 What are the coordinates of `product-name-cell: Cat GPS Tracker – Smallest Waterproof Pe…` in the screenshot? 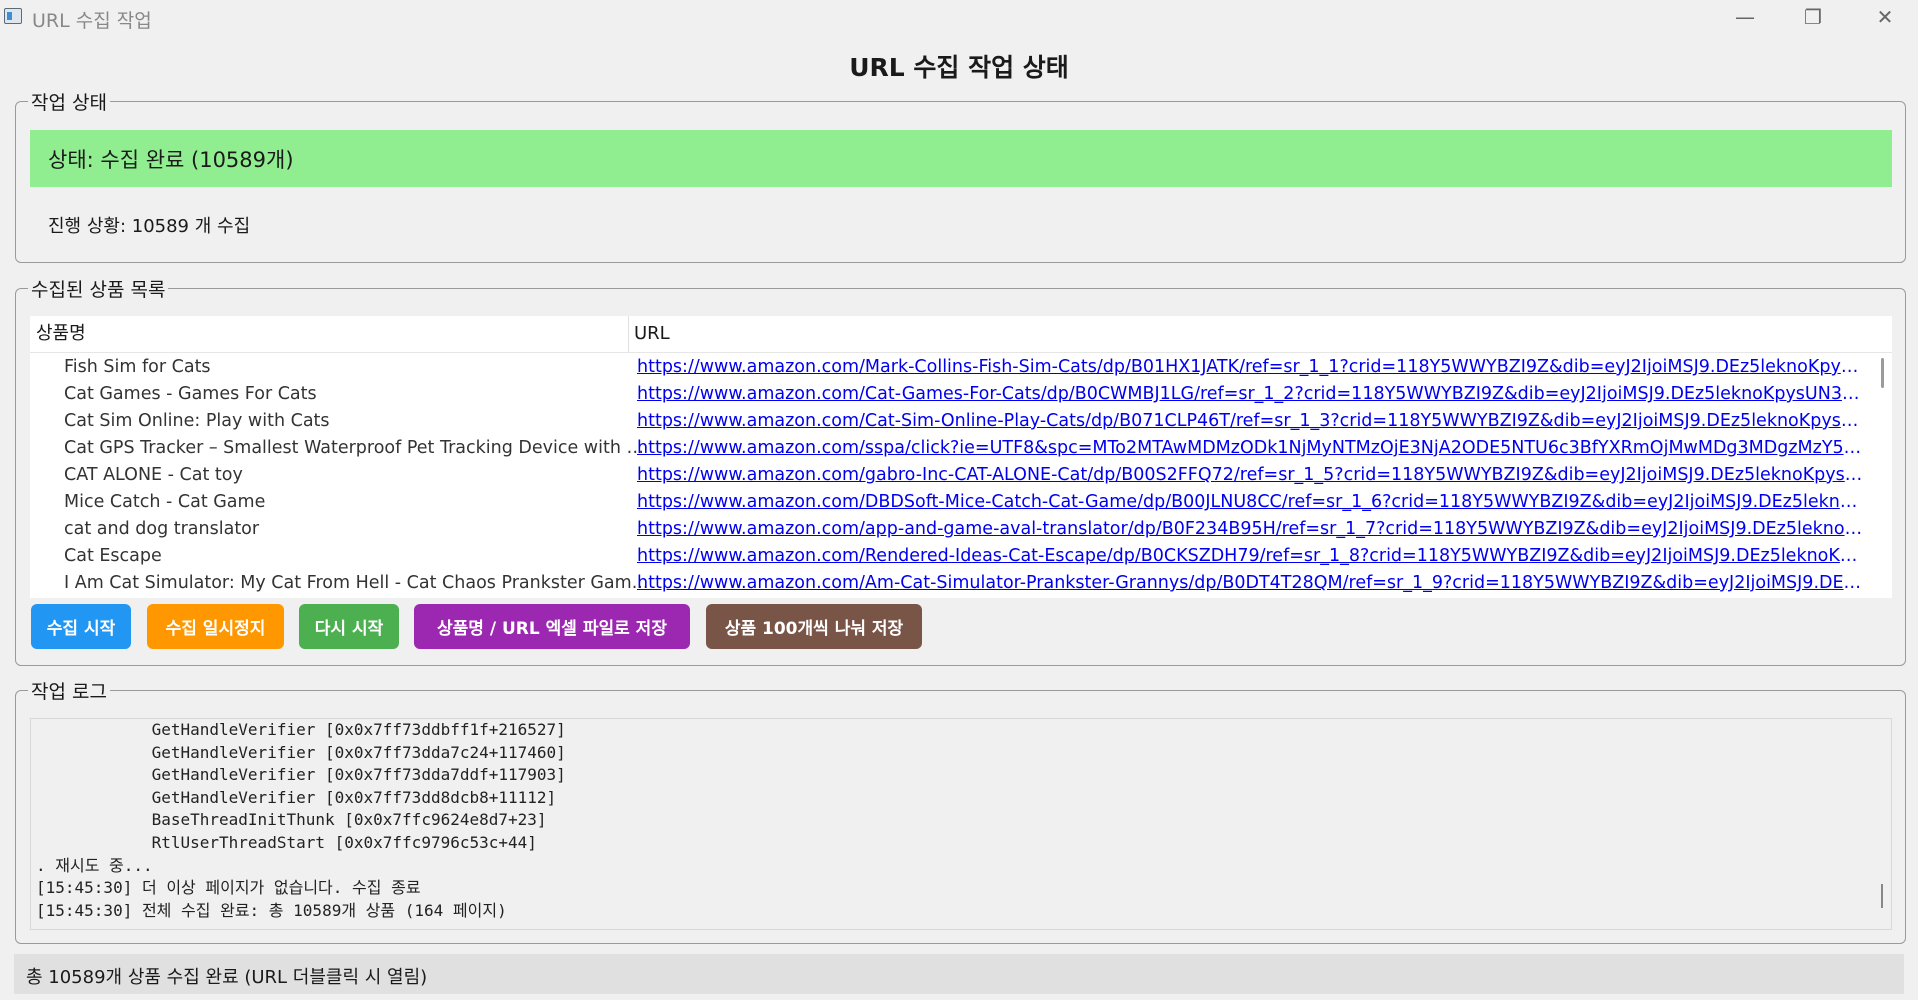 It's located at (357, 448).